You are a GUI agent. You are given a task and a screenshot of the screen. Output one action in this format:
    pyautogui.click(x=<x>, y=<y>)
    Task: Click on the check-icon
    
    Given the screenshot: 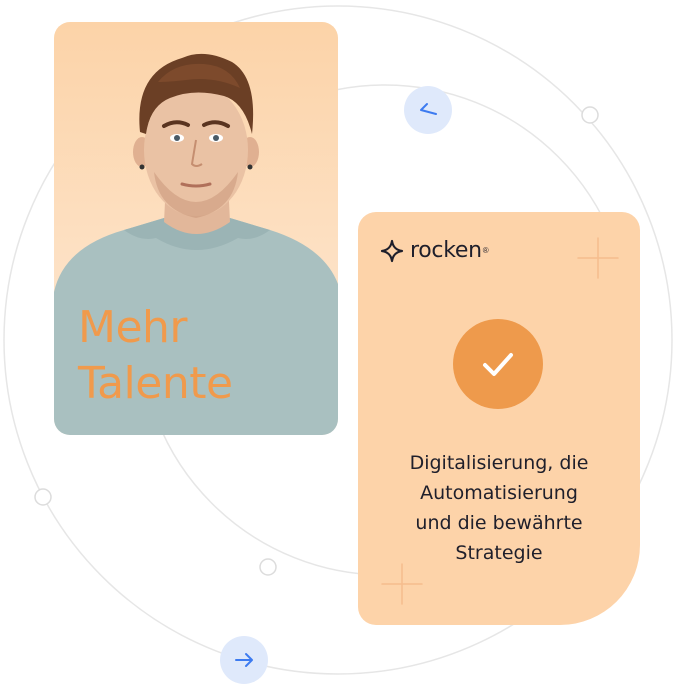 What is the action you would take?
    pyautogui.click(x=498, y=364)
    